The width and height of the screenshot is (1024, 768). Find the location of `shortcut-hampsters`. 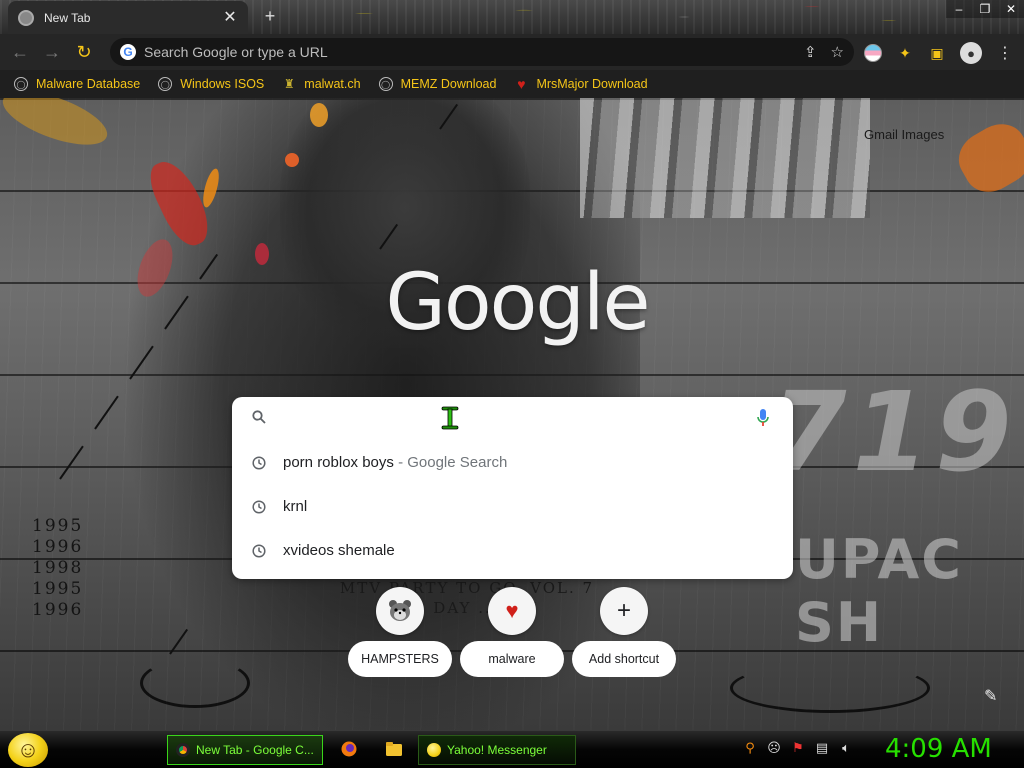

shortcut-hampsters is located at coordinates (400, 611).